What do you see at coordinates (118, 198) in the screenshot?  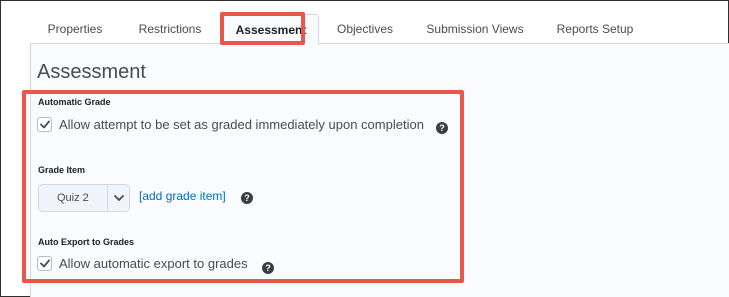 I see `chevron-down-icon` at bounding box center [118, 198].